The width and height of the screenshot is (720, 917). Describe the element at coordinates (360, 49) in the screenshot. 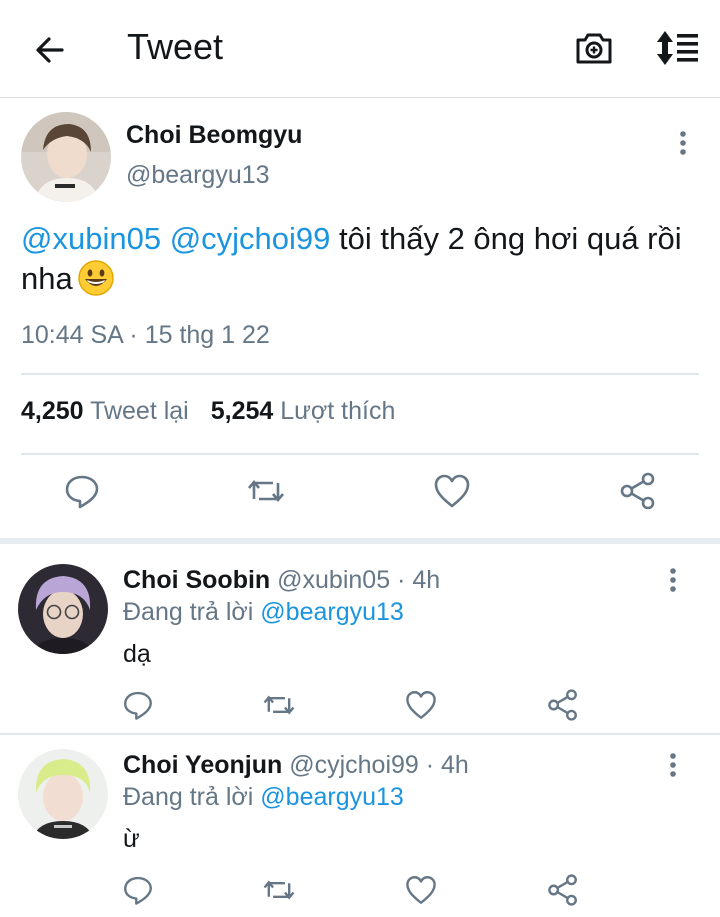

I see `top-app-bar: Tweet` at that location.